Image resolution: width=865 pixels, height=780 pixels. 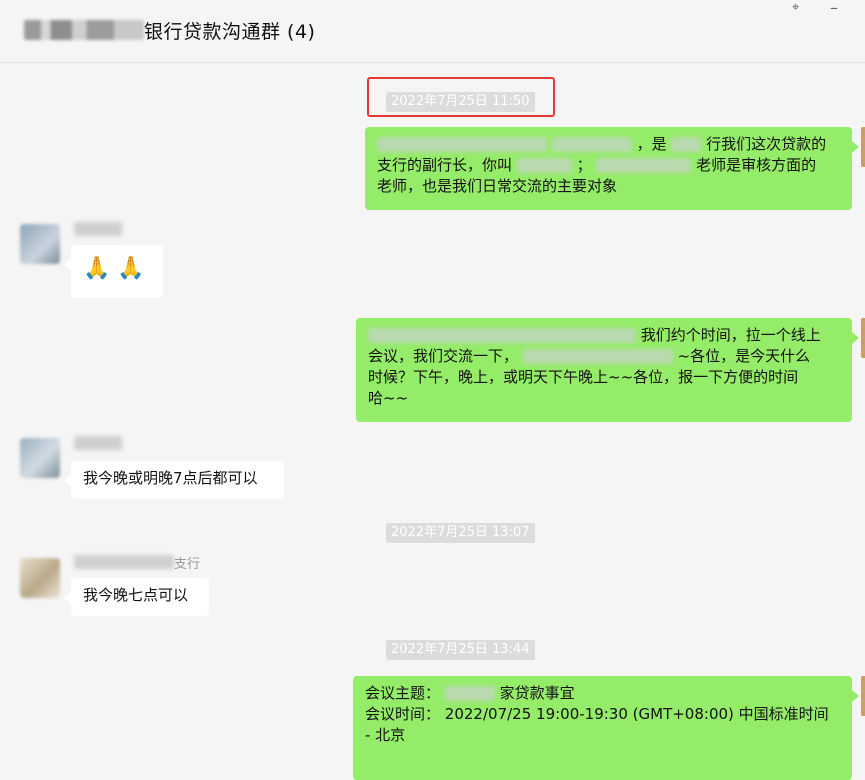 What do you see at coordinates (583, 377) in the screenshot?
I see `message-line: 时候？下午，晚上，或明天下午晚上~~各位，报一下方便的时间` at bounding box center [583, 377].